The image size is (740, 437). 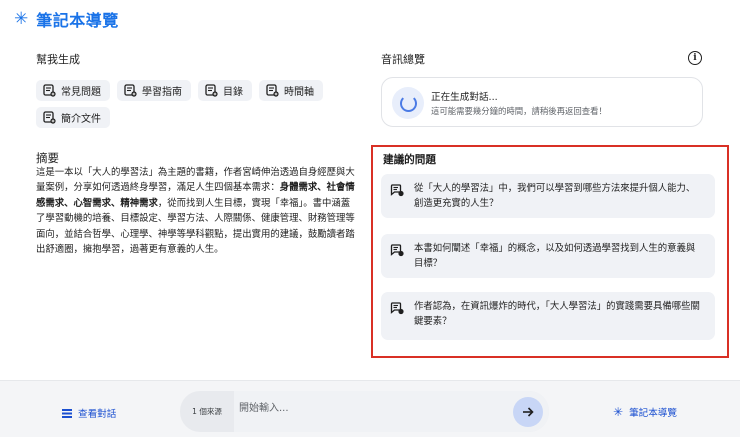 I want to click on audio-overview-label: 音訊總覽, so click(x=403, y=59).